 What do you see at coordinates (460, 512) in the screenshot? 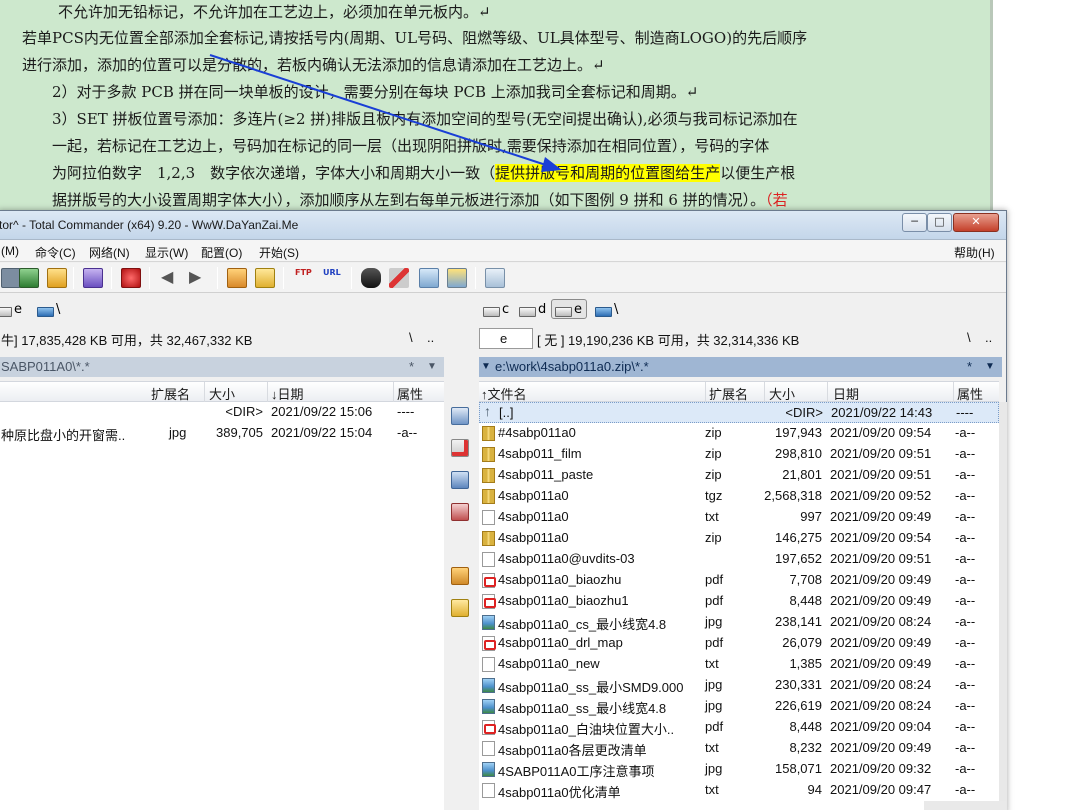
I see `move-icon` at bounding box center [460, 512].